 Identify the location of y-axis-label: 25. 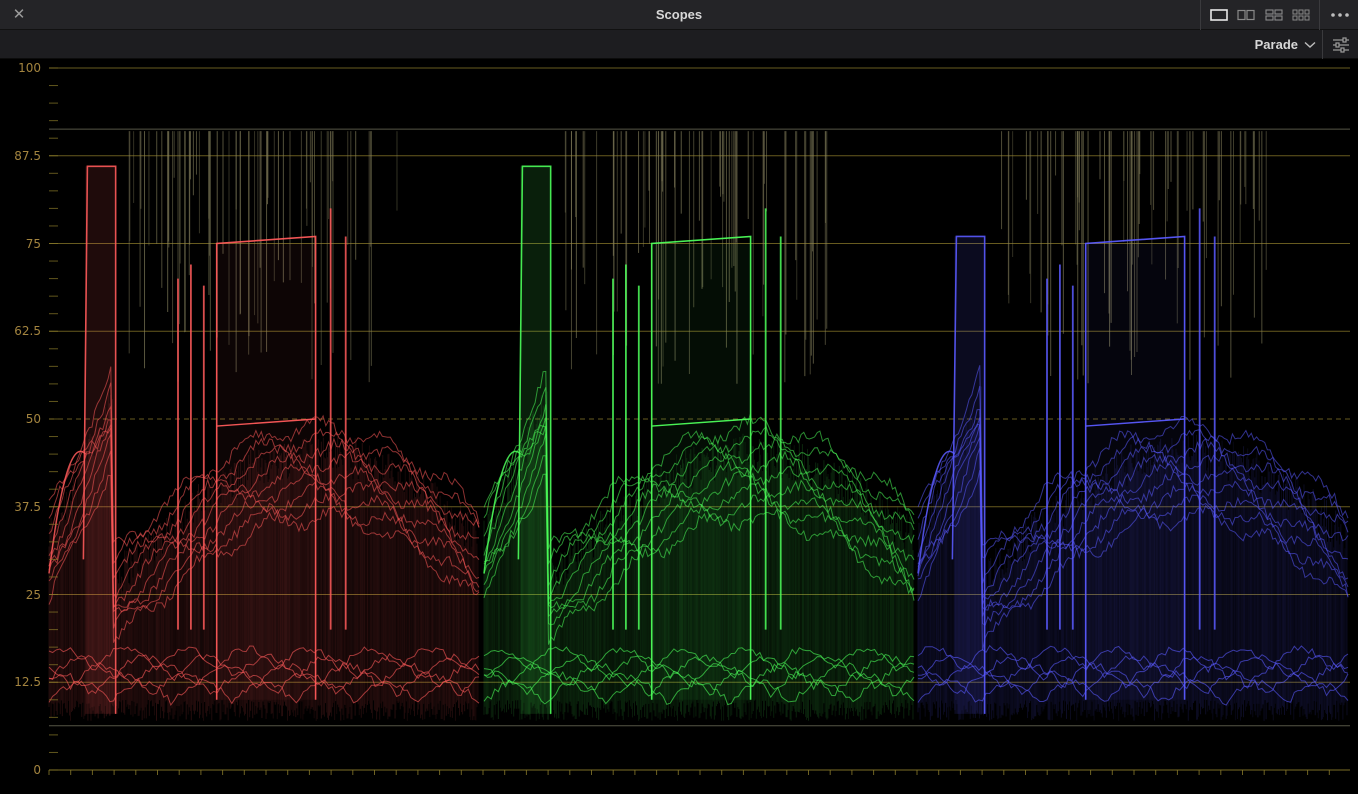
(33, 594).